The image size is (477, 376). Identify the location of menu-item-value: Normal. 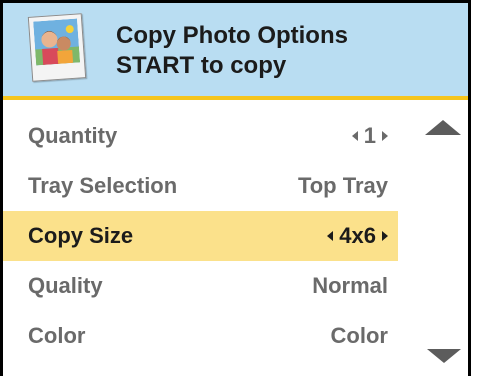
(350, 286).